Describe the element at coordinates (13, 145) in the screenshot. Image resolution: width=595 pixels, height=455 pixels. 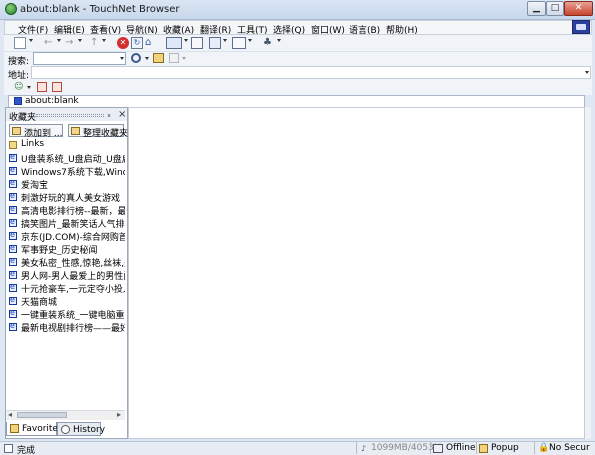
I see `folder-icon` at that location.